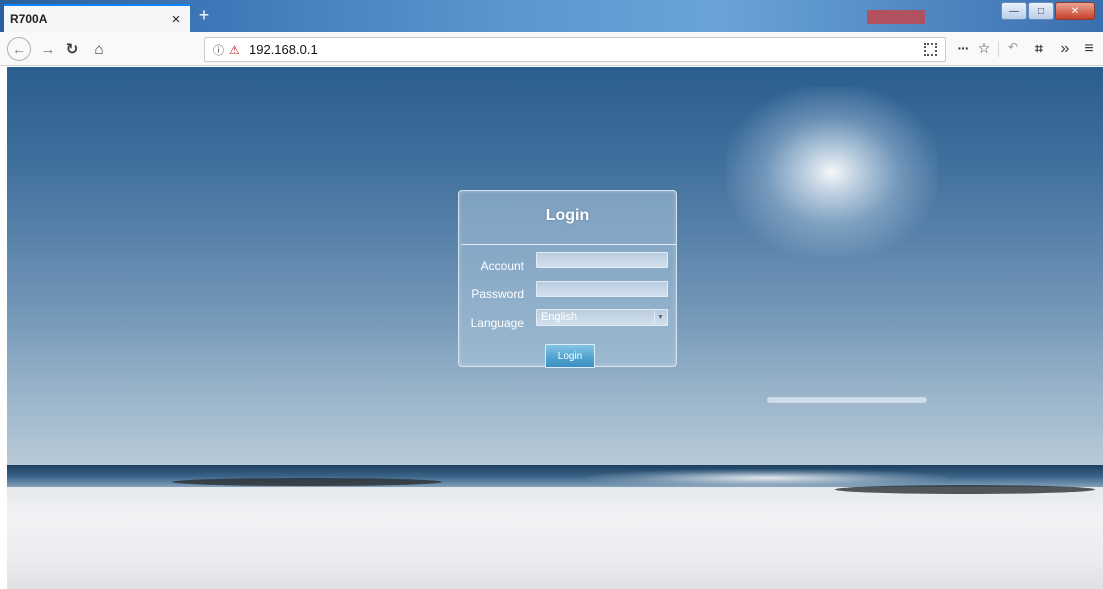  I want to click on login-divider, so click(568, 244).